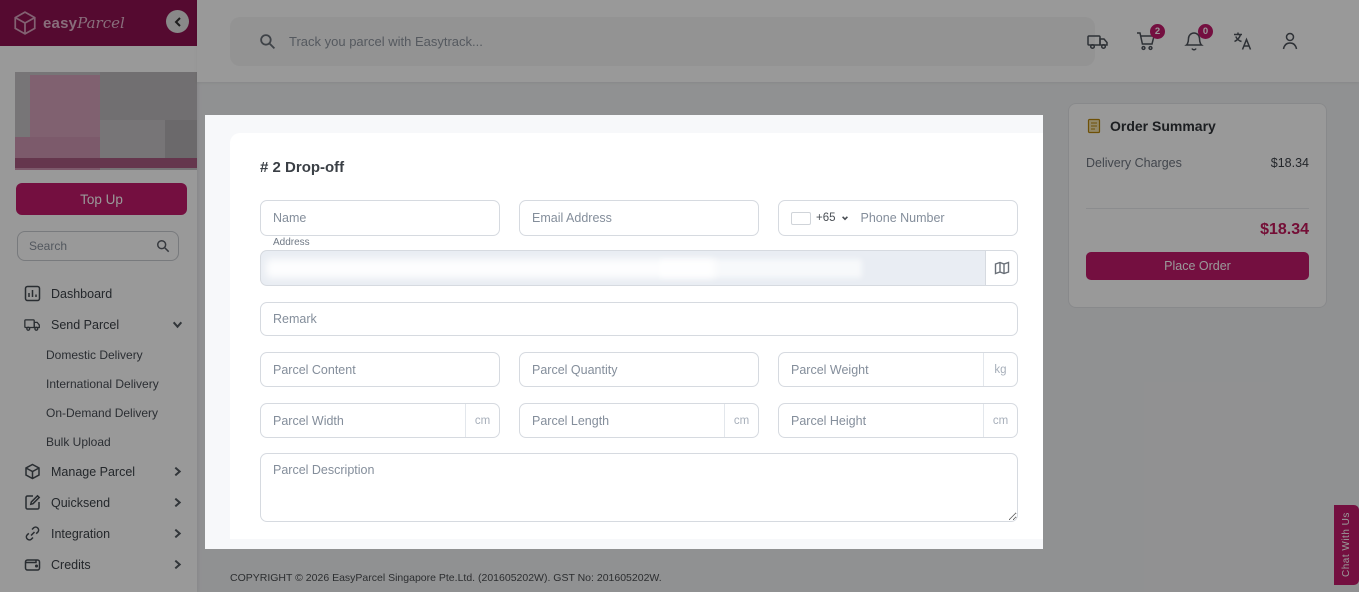 The image size is (1359, 592). I want to click on parcel-length-field: cm, so click(639, 420).